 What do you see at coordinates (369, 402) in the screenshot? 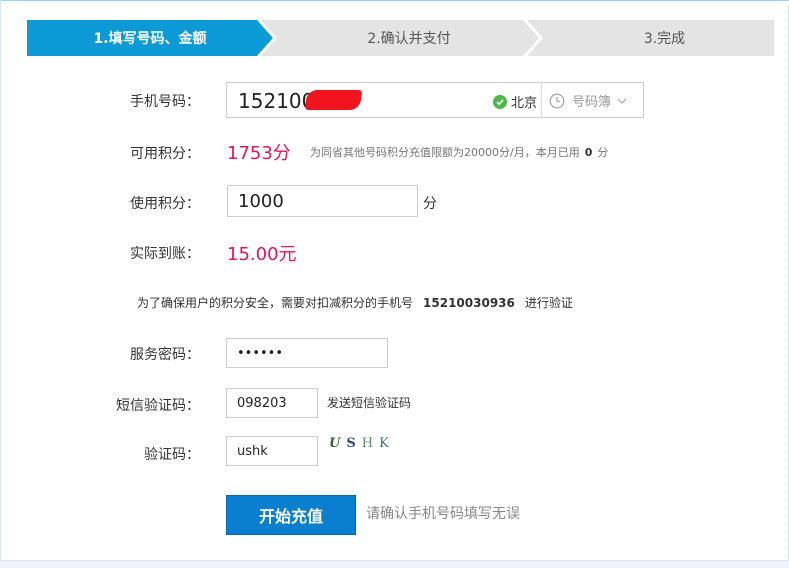
I see `send-sms-code-link: 发送短信验证码` at bounding box center [369, 402].